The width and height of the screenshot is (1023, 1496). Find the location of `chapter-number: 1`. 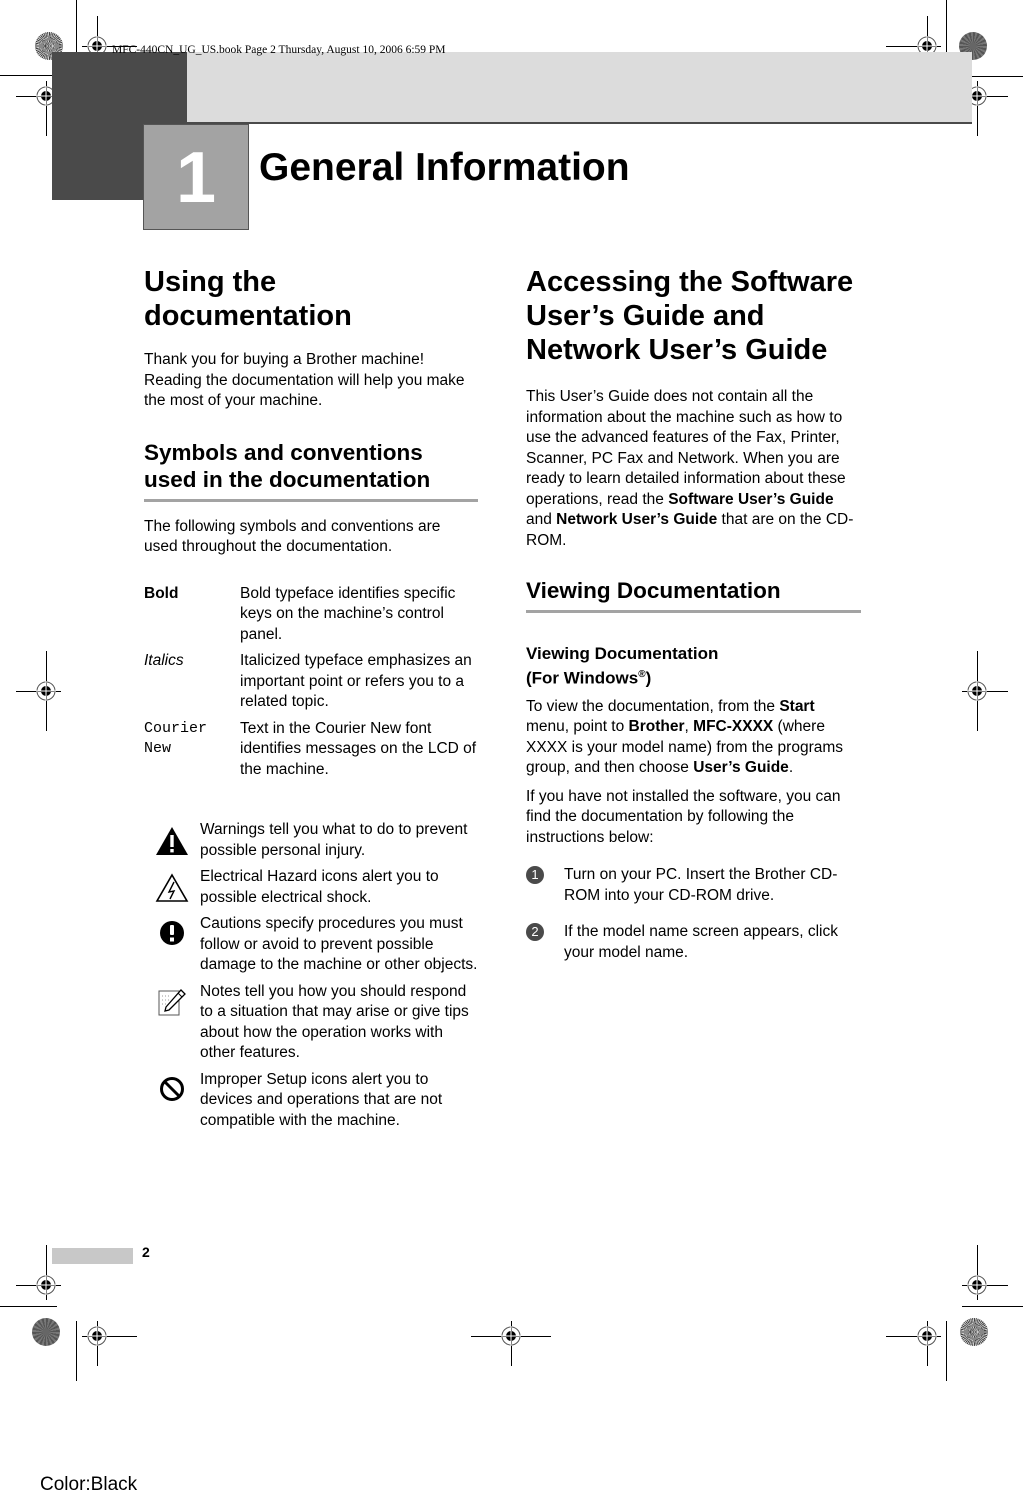

chapter-number: 1 is located at coordinates (196, 178).